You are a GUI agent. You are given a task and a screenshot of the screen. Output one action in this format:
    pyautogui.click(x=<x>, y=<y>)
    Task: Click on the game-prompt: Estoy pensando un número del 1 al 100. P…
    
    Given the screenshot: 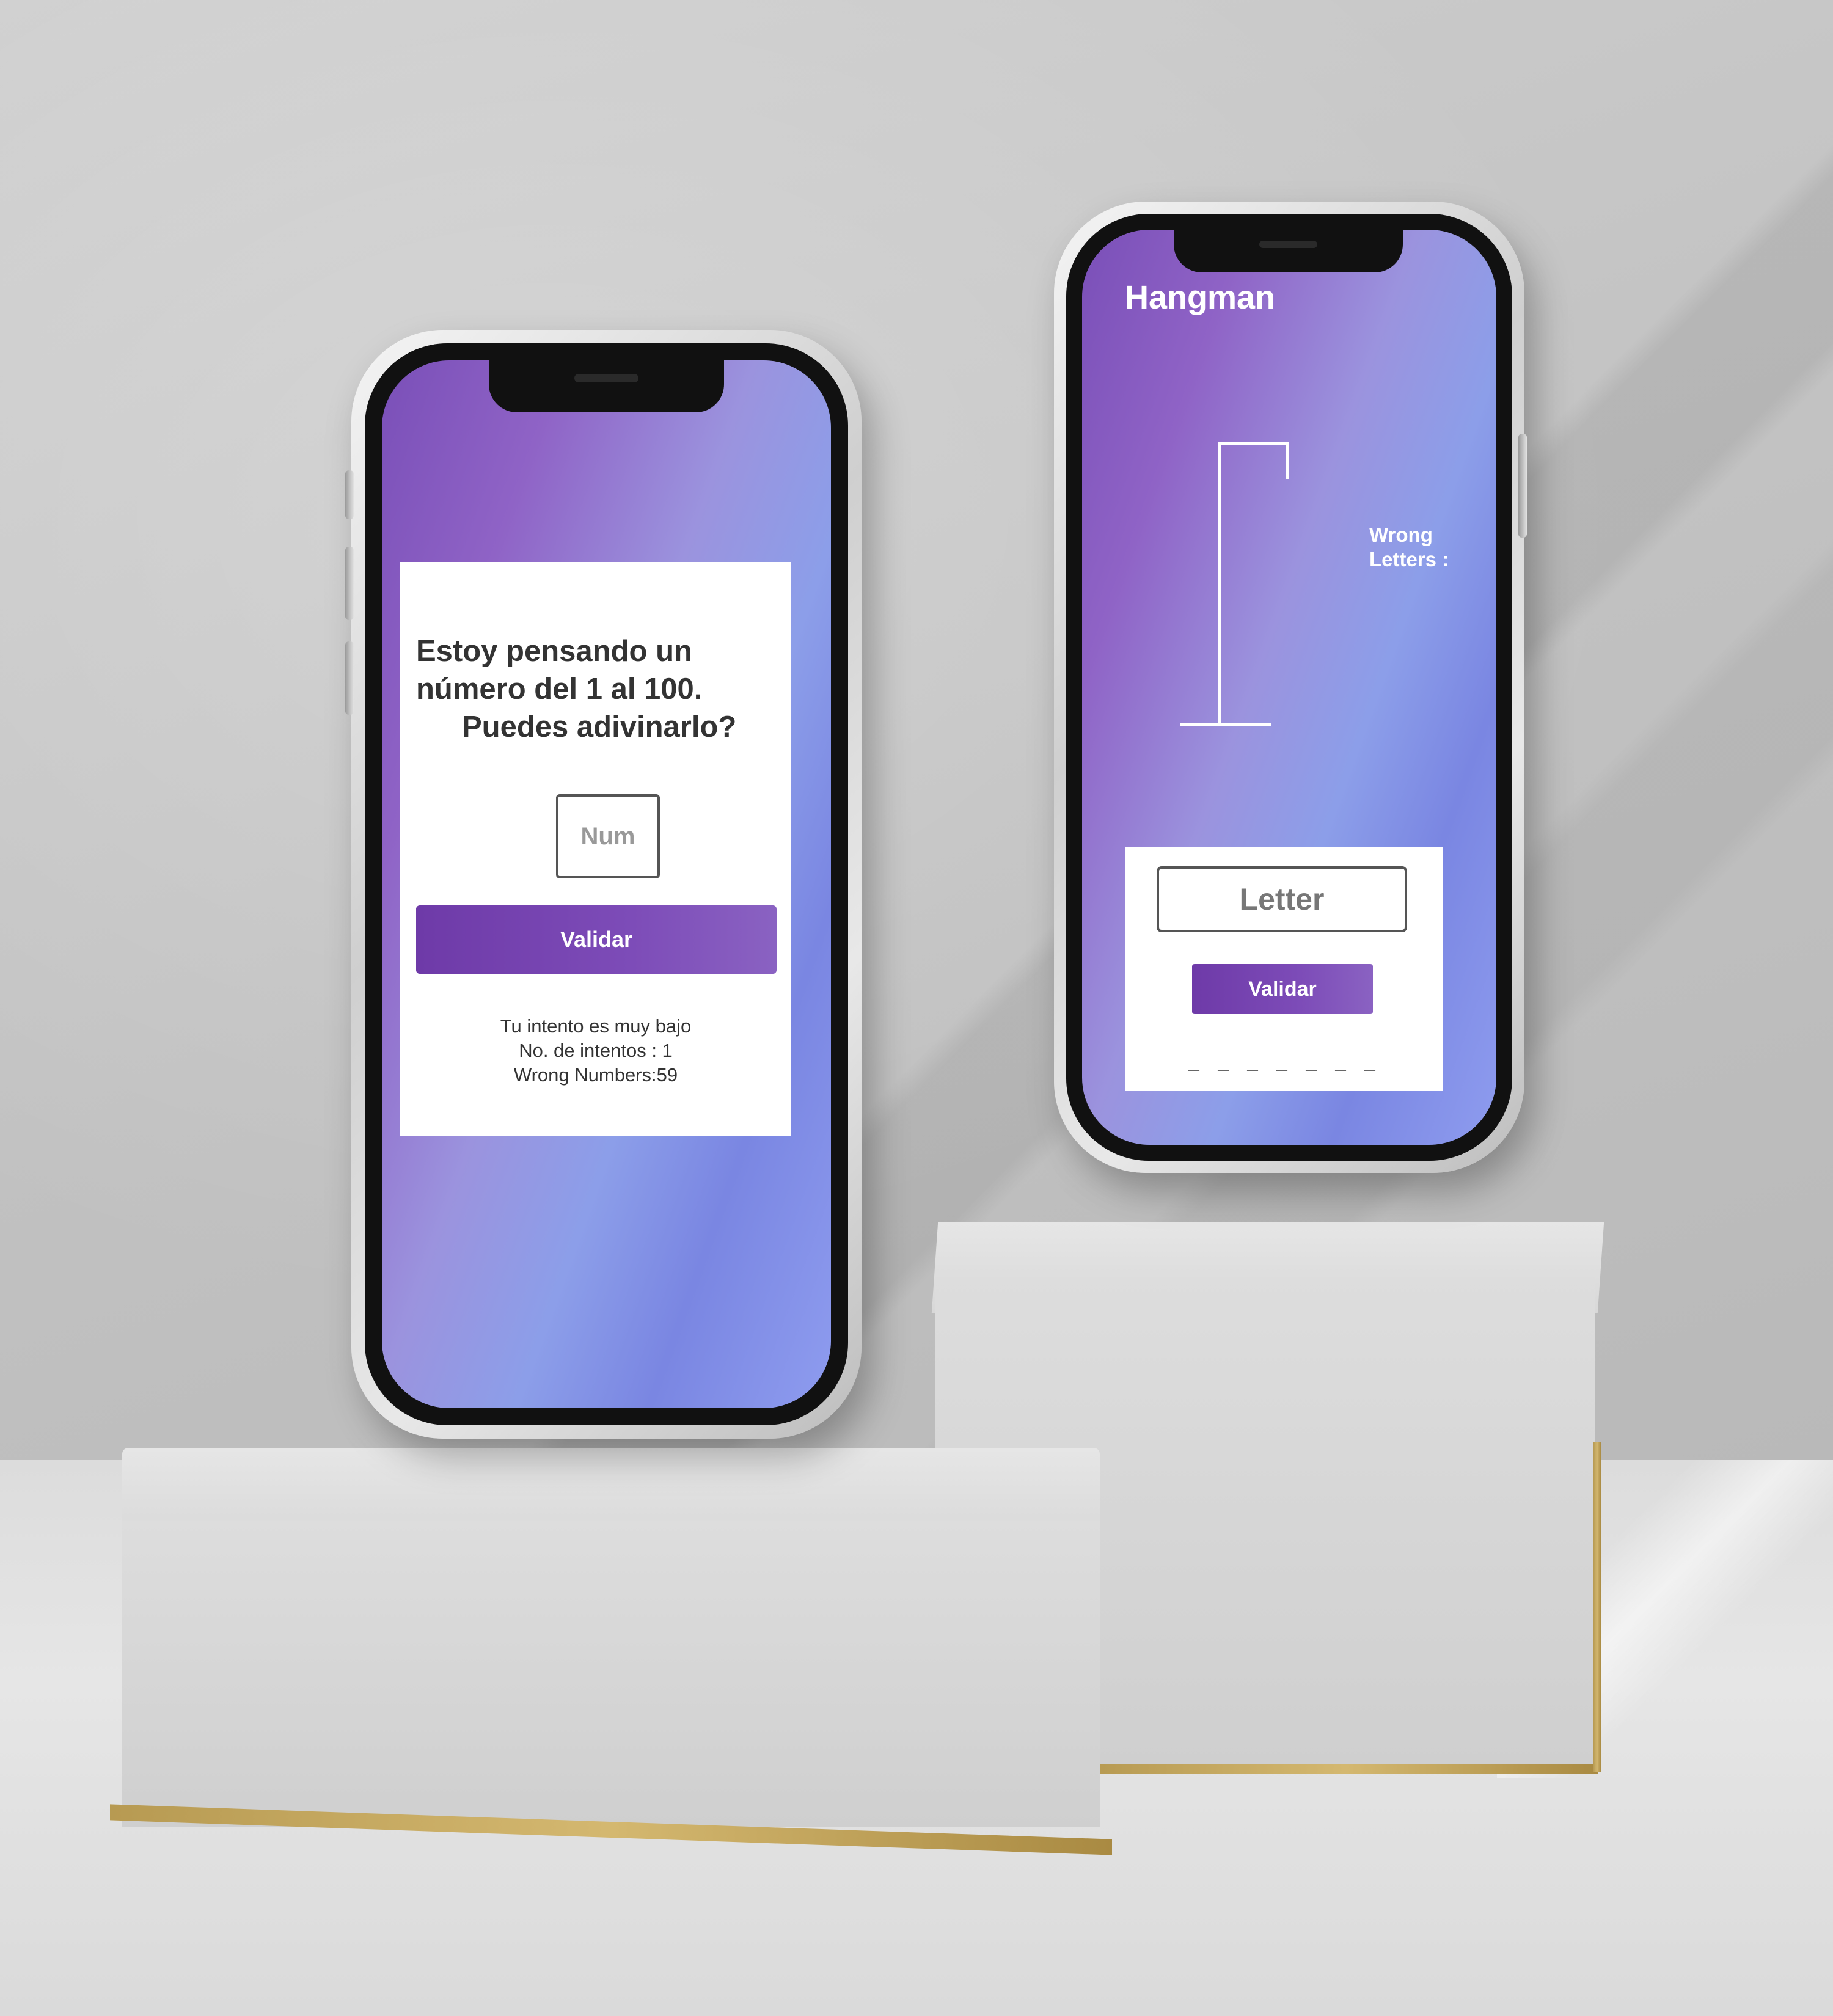 What is the action you would take?
    pyautogui.click(x=599, y=689)
    